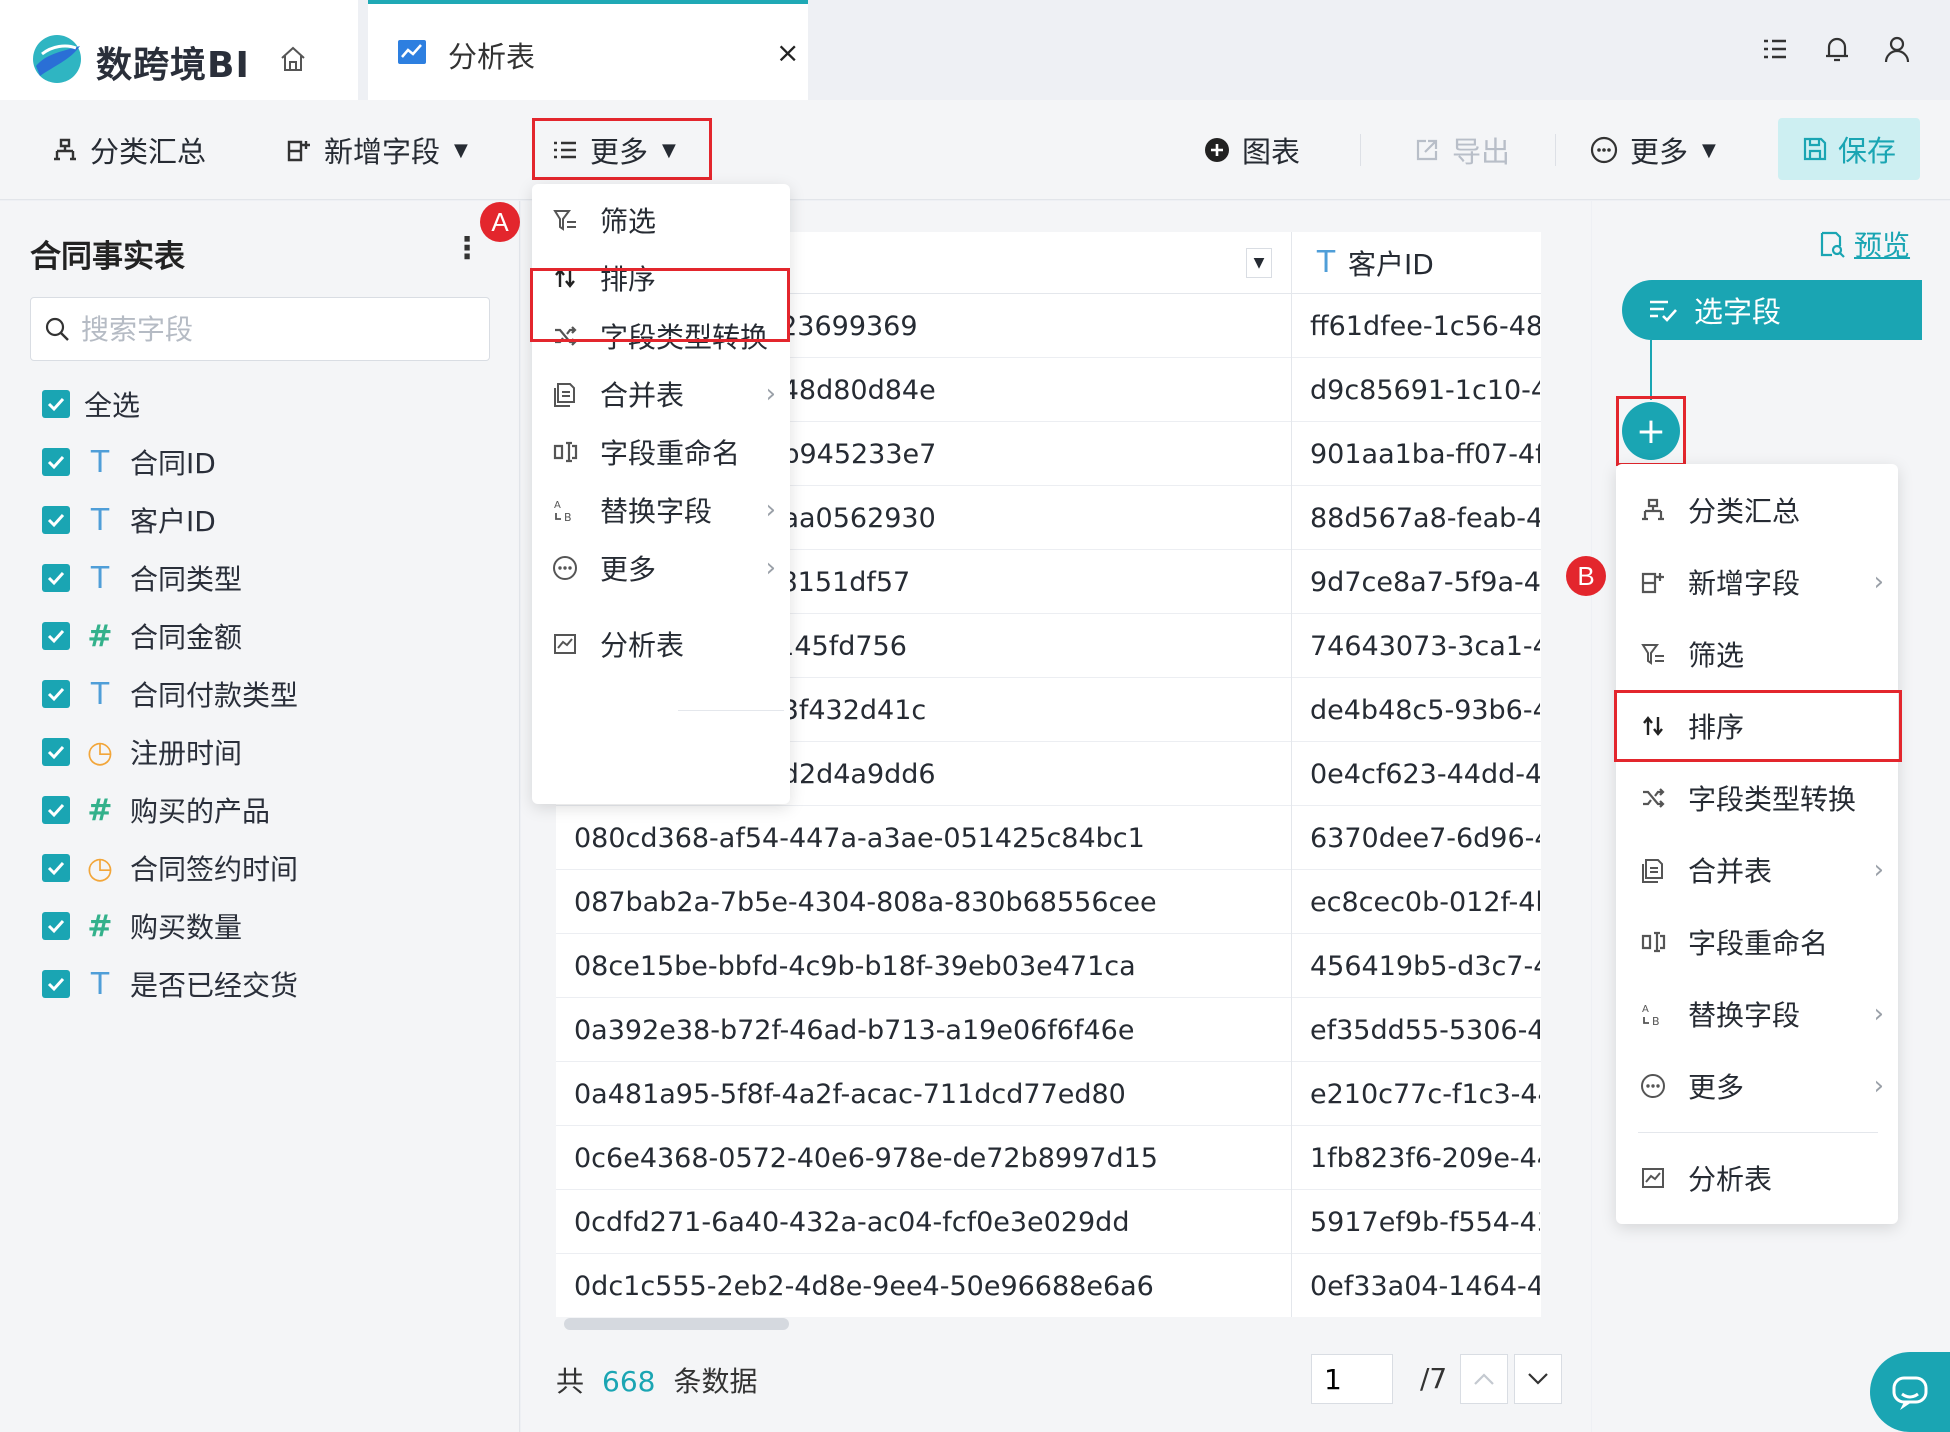  What do you see at coordinates (142, 578) in the screenshot?
I see `field-item: T 合同类型` at bounding box center [142, 578].